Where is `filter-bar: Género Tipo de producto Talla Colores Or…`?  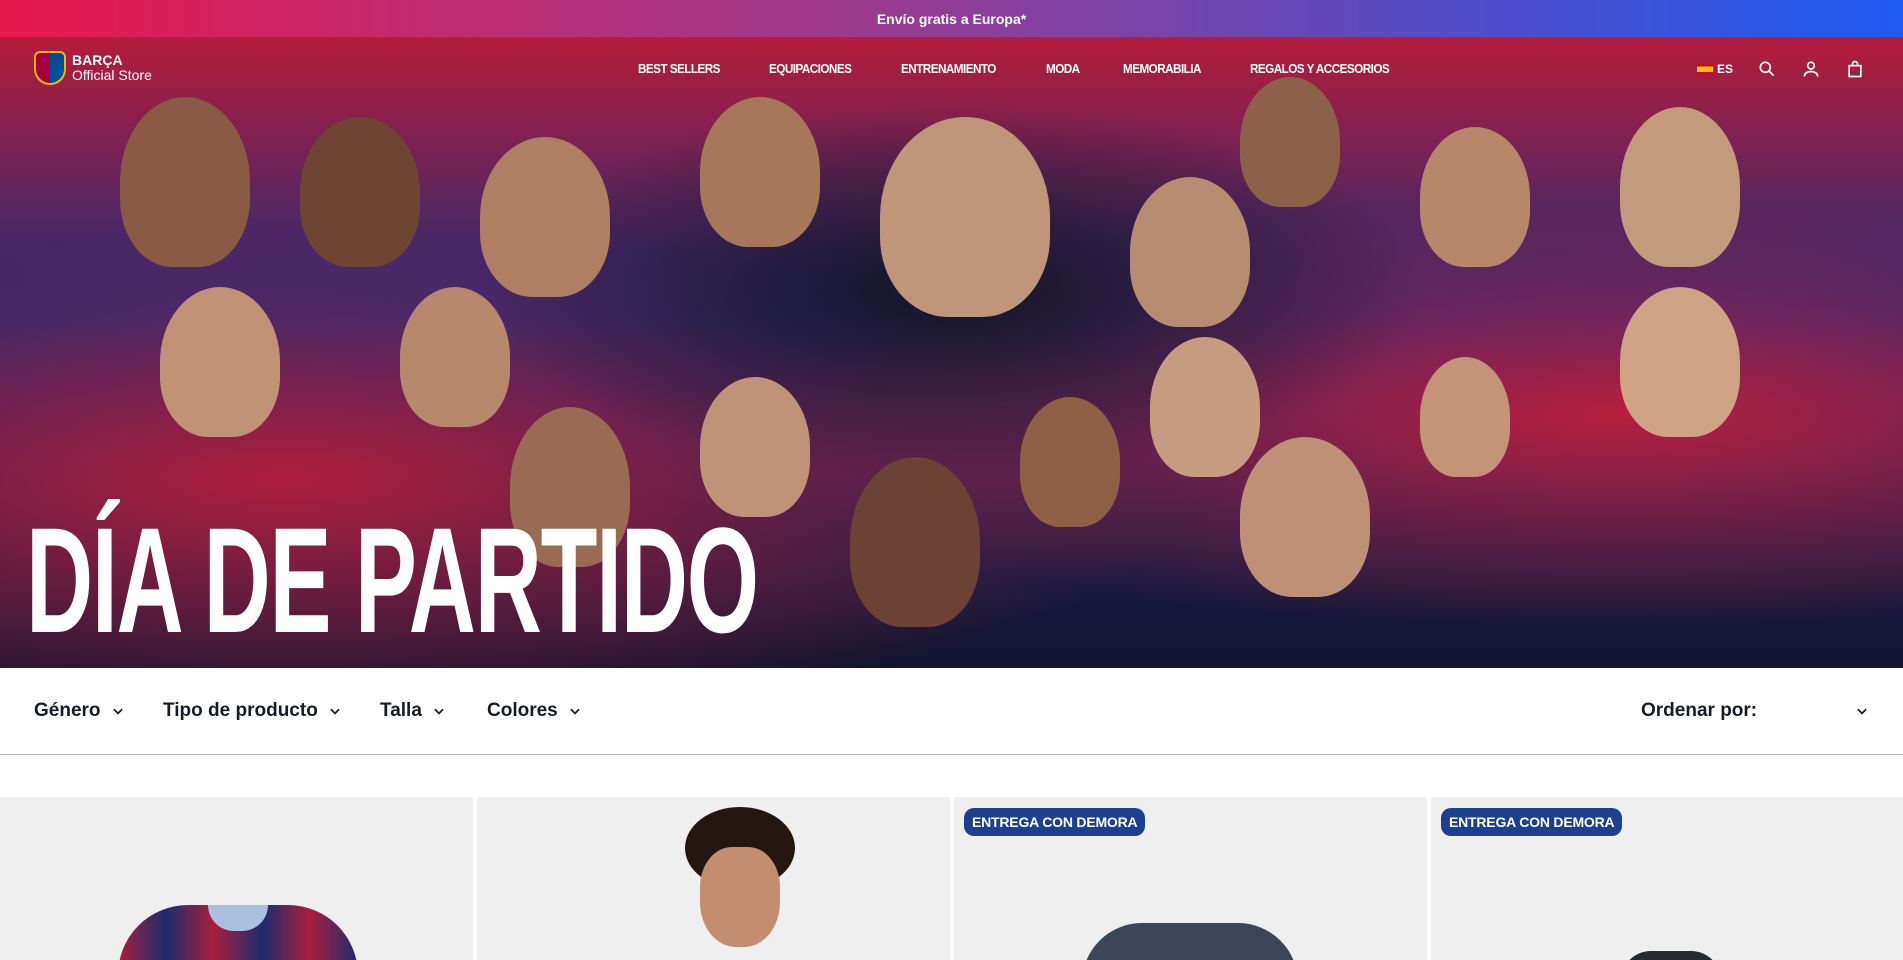 filter-bar: Género Tipo de producto Talla Colores Or… is located at coordinates (951, 711).